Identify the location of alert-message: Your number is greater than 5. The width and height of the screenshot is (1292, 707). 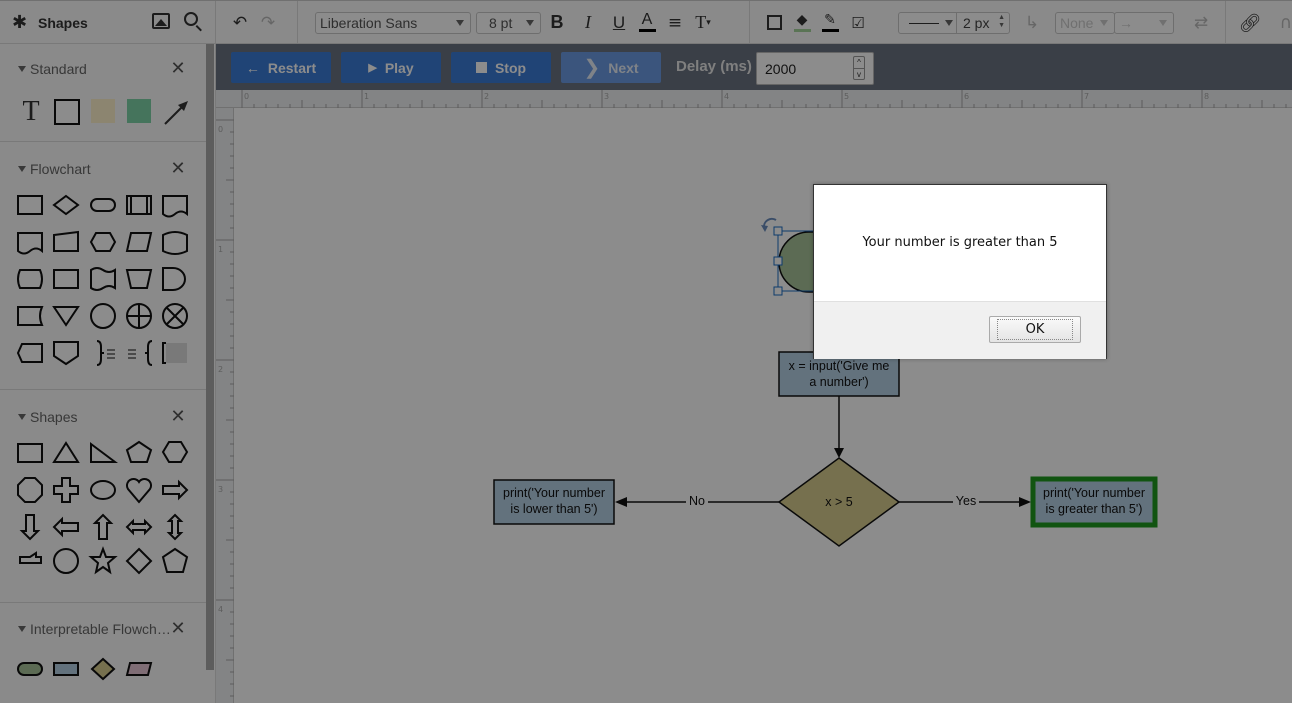
(960, 242).